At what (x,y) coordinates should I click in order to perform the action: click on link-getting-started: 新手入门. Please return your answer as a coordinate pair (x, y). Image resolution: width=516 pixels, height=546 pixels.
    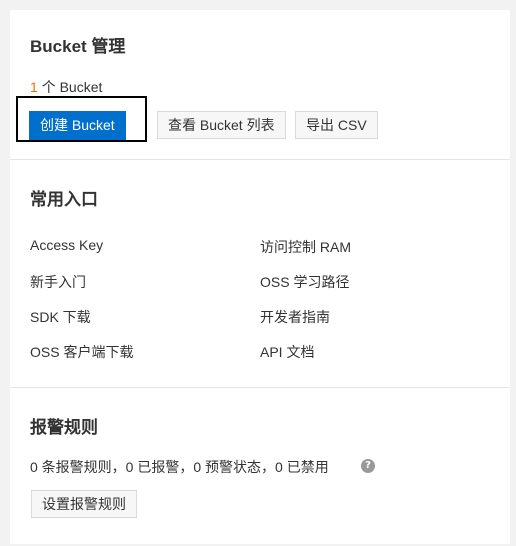
    Looking at the image, I should click on (58, 282).